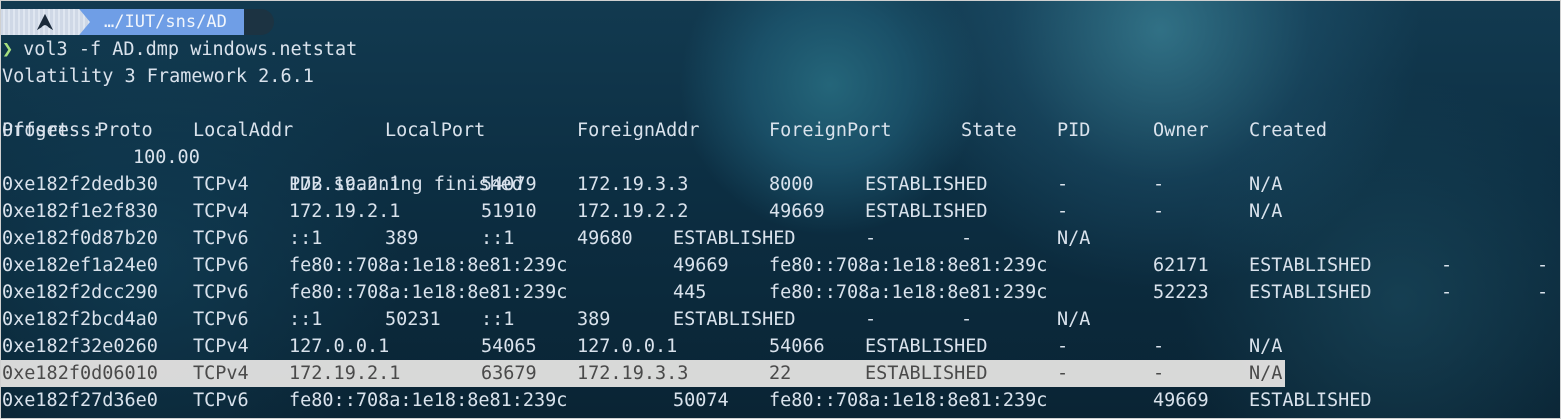  Describe the element at coordinates (80, 400) in the screenshot. I see `table-cell: 0xe182f27d36e0` at that location.